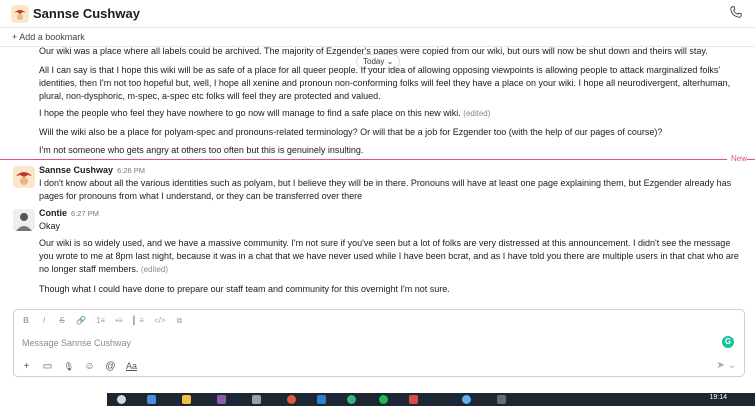 This screenshot has height=406, width=755. I want to click on formatting-toolbar: B I S 🔗 1≡ •≡ ▎≡ </> ⧉, so click(103, 322).